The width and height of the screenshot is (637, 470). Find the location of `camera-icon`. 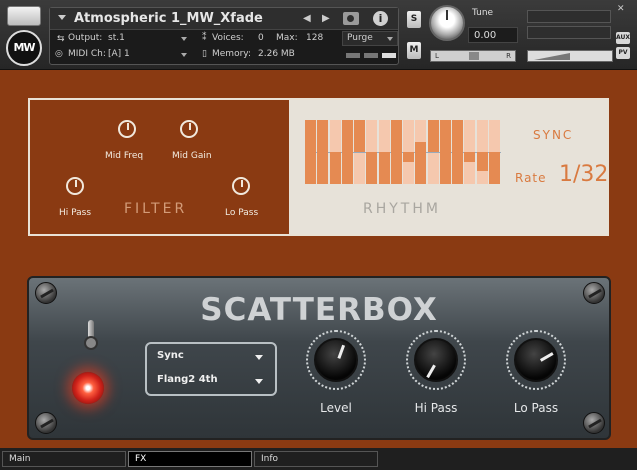

camera-icon is located at coordinates (351, 18).